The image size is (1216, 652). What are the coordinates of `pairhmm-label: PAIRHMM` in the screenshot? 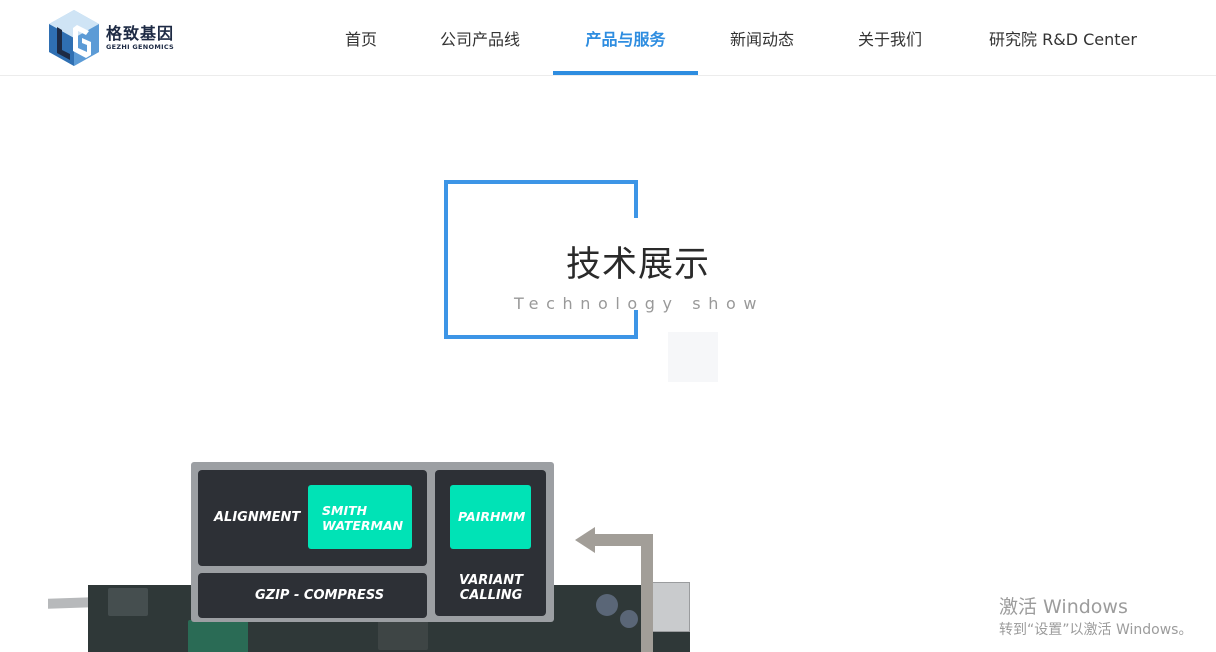 It's located at (492, 516).